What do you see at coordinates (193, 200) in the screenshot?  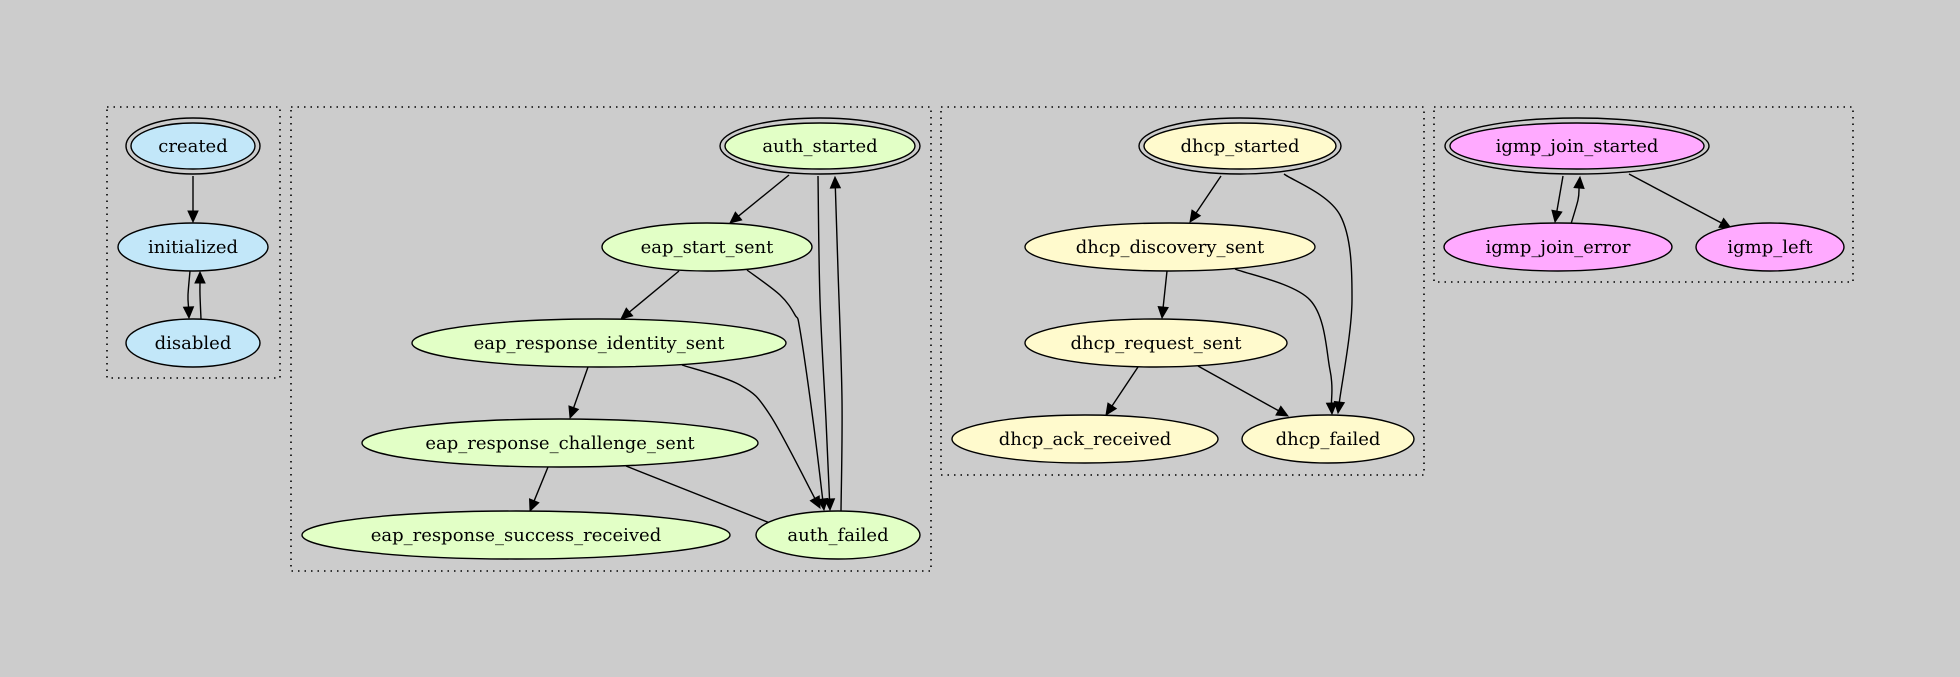 I see `edge-created-to-initialized` at bounding box center [193, 200].